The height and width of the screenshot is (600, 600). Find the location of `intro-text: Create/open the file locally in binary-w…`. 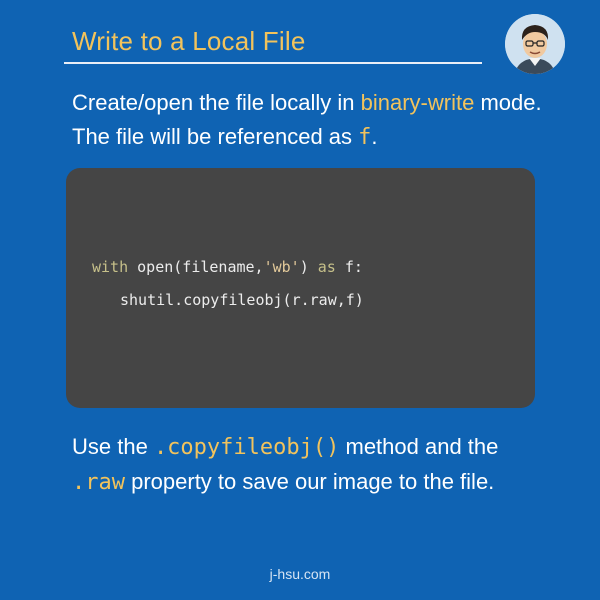

intro-text: Create/open the file locally in binary-w… is located at coordinates (307, 120).